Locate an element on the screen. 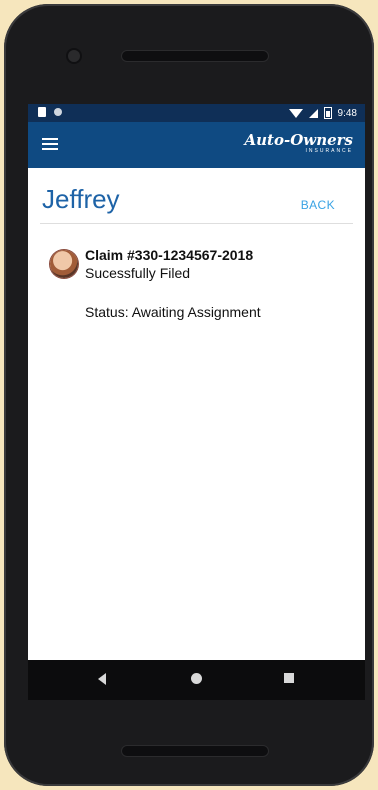  header-divider is located at coordinates (196, 223).